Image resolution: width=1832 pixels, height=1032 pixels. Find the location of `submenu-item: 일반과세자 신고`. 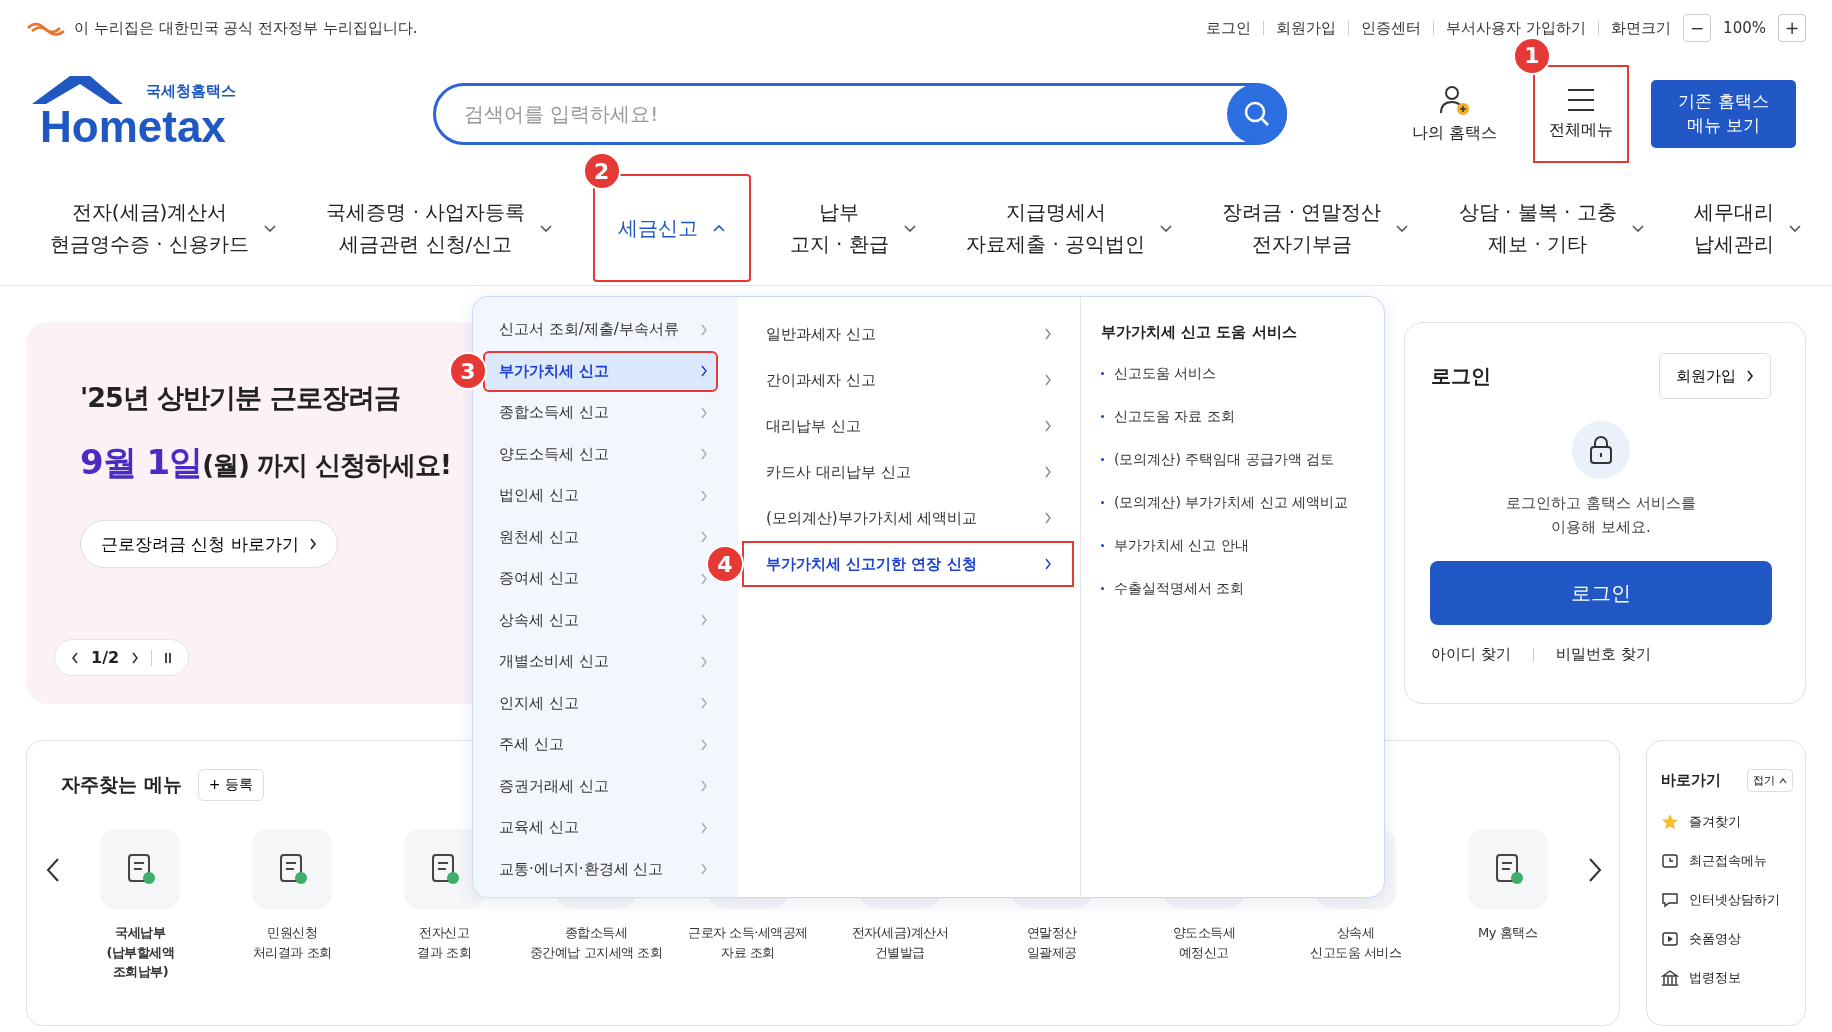

submenu-item: 일반과세자 신고 is located at coordinates (908, 334).